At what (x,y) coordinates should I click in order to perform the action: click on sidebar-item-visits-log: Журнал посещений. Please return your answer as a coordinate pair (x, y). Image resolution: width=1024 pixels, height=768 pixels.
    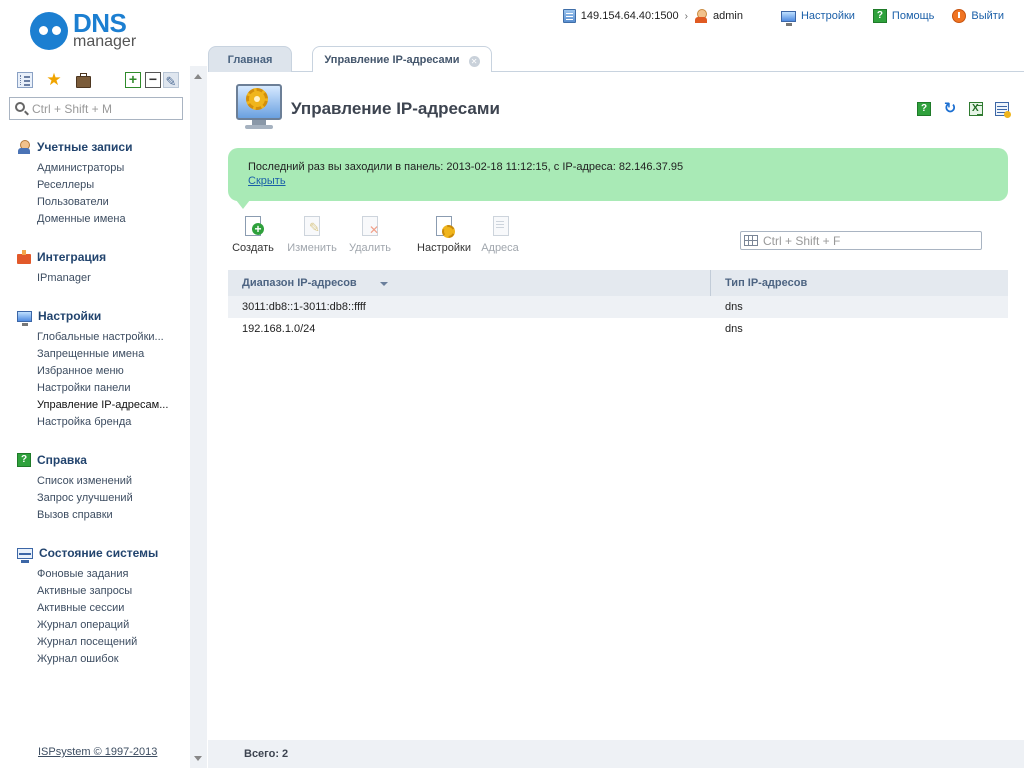
    Looking at the image, I should click on (112, 642).